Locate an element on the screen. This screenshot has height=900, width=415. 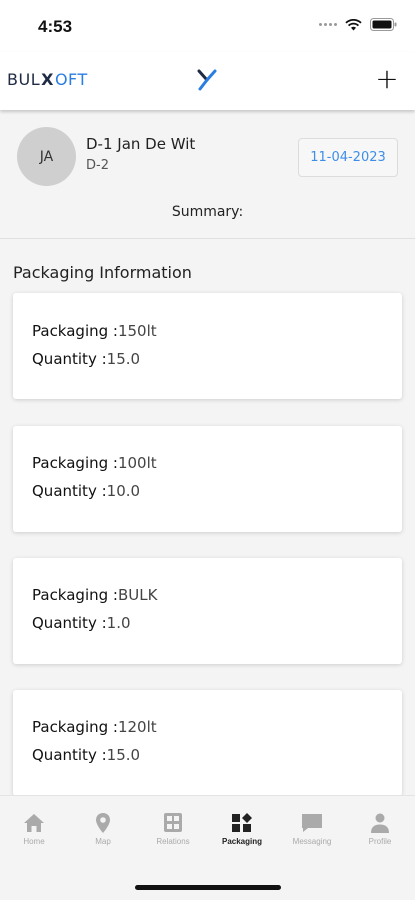
home-indicator is located at coordinates (208, 887).